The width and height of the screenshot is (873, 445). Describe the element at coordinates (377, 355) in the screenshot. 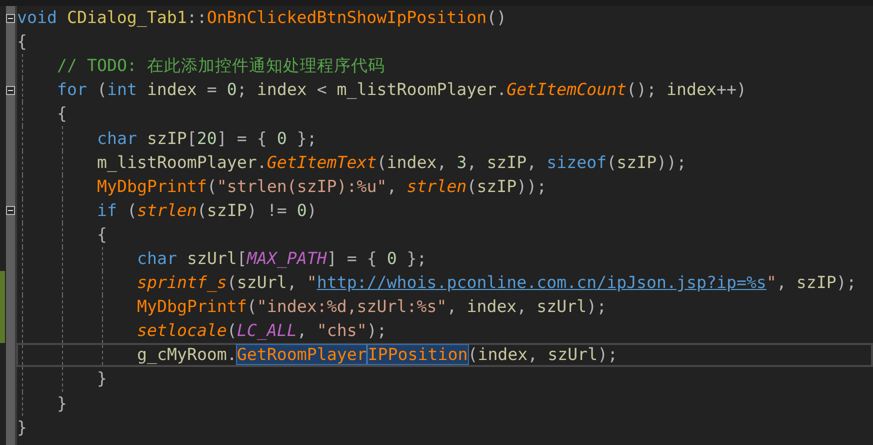

I see `code-line: g_cMyRoom.GetRoomPlayerIPPosition(index, szUrl);` at that location.